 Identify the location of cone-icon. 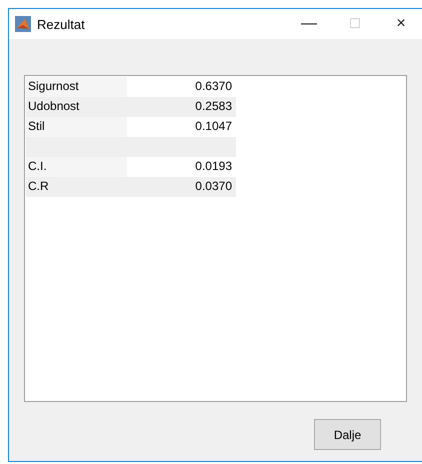
(23, 24).